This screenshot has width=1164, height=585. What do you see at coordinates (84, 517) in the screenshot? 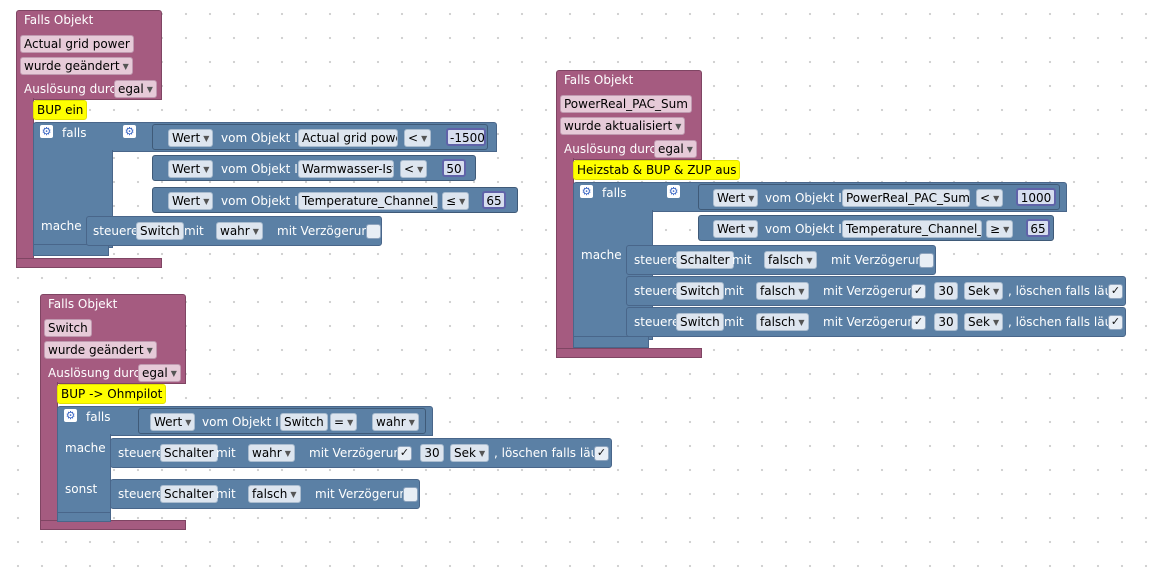
I see `if-else-foot` at bounding box center [84, 517].